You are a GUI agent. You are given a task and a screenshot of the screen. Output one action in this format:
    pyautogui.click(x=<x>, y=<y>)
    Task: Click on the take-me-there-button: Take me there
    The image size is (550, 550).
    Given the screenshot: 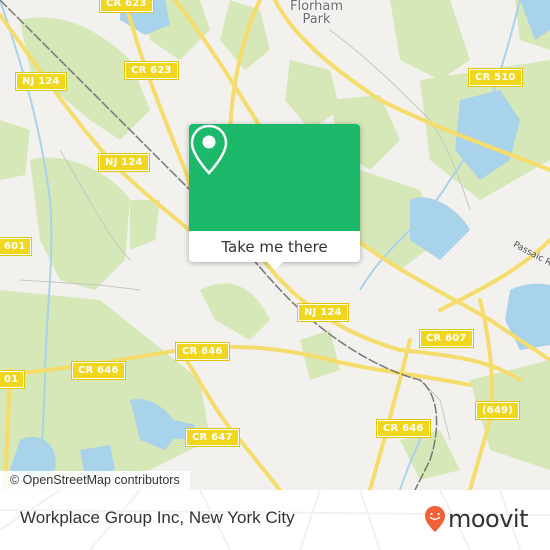 What is the action you would take?
    pyautogui.click(x=274, y=246)
    